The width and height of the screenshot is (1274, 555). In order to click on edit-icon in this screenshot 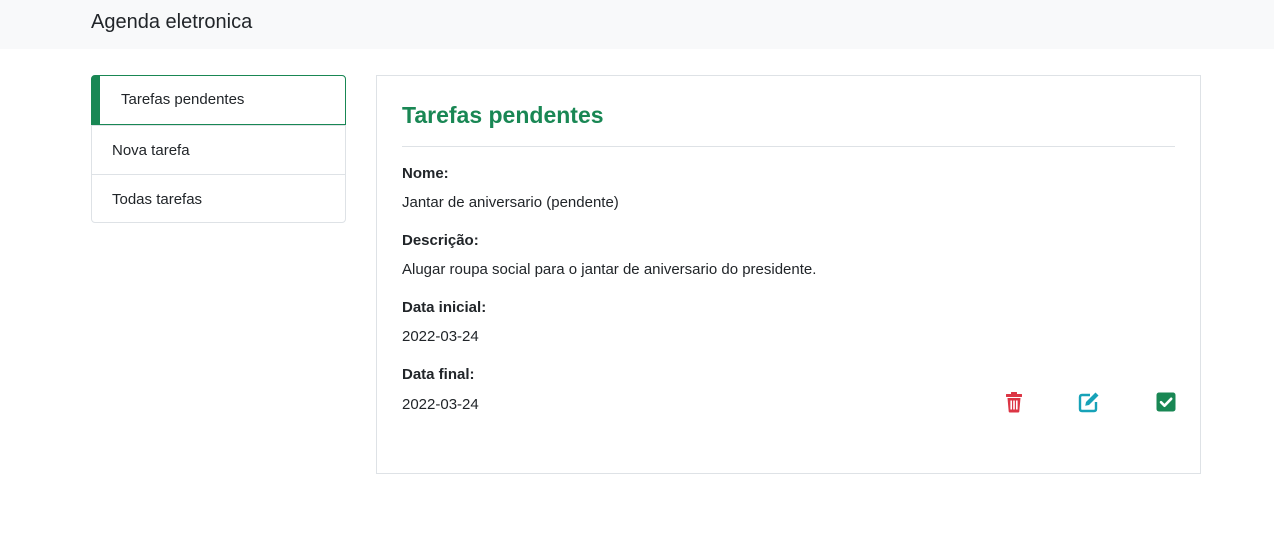, I will do `click(1088, 402)`.